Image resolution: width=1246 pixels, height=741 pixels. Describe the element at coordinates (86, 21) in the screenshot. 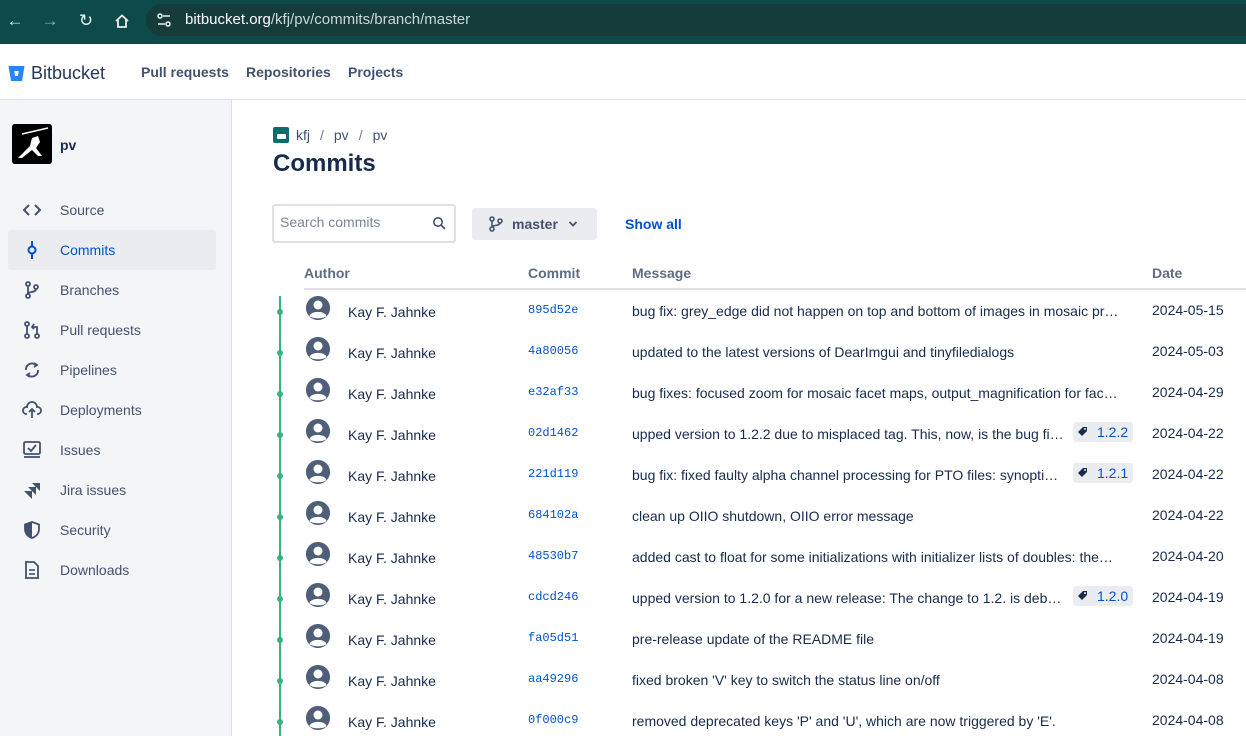

I see `reload-icon: ↻` at that location.